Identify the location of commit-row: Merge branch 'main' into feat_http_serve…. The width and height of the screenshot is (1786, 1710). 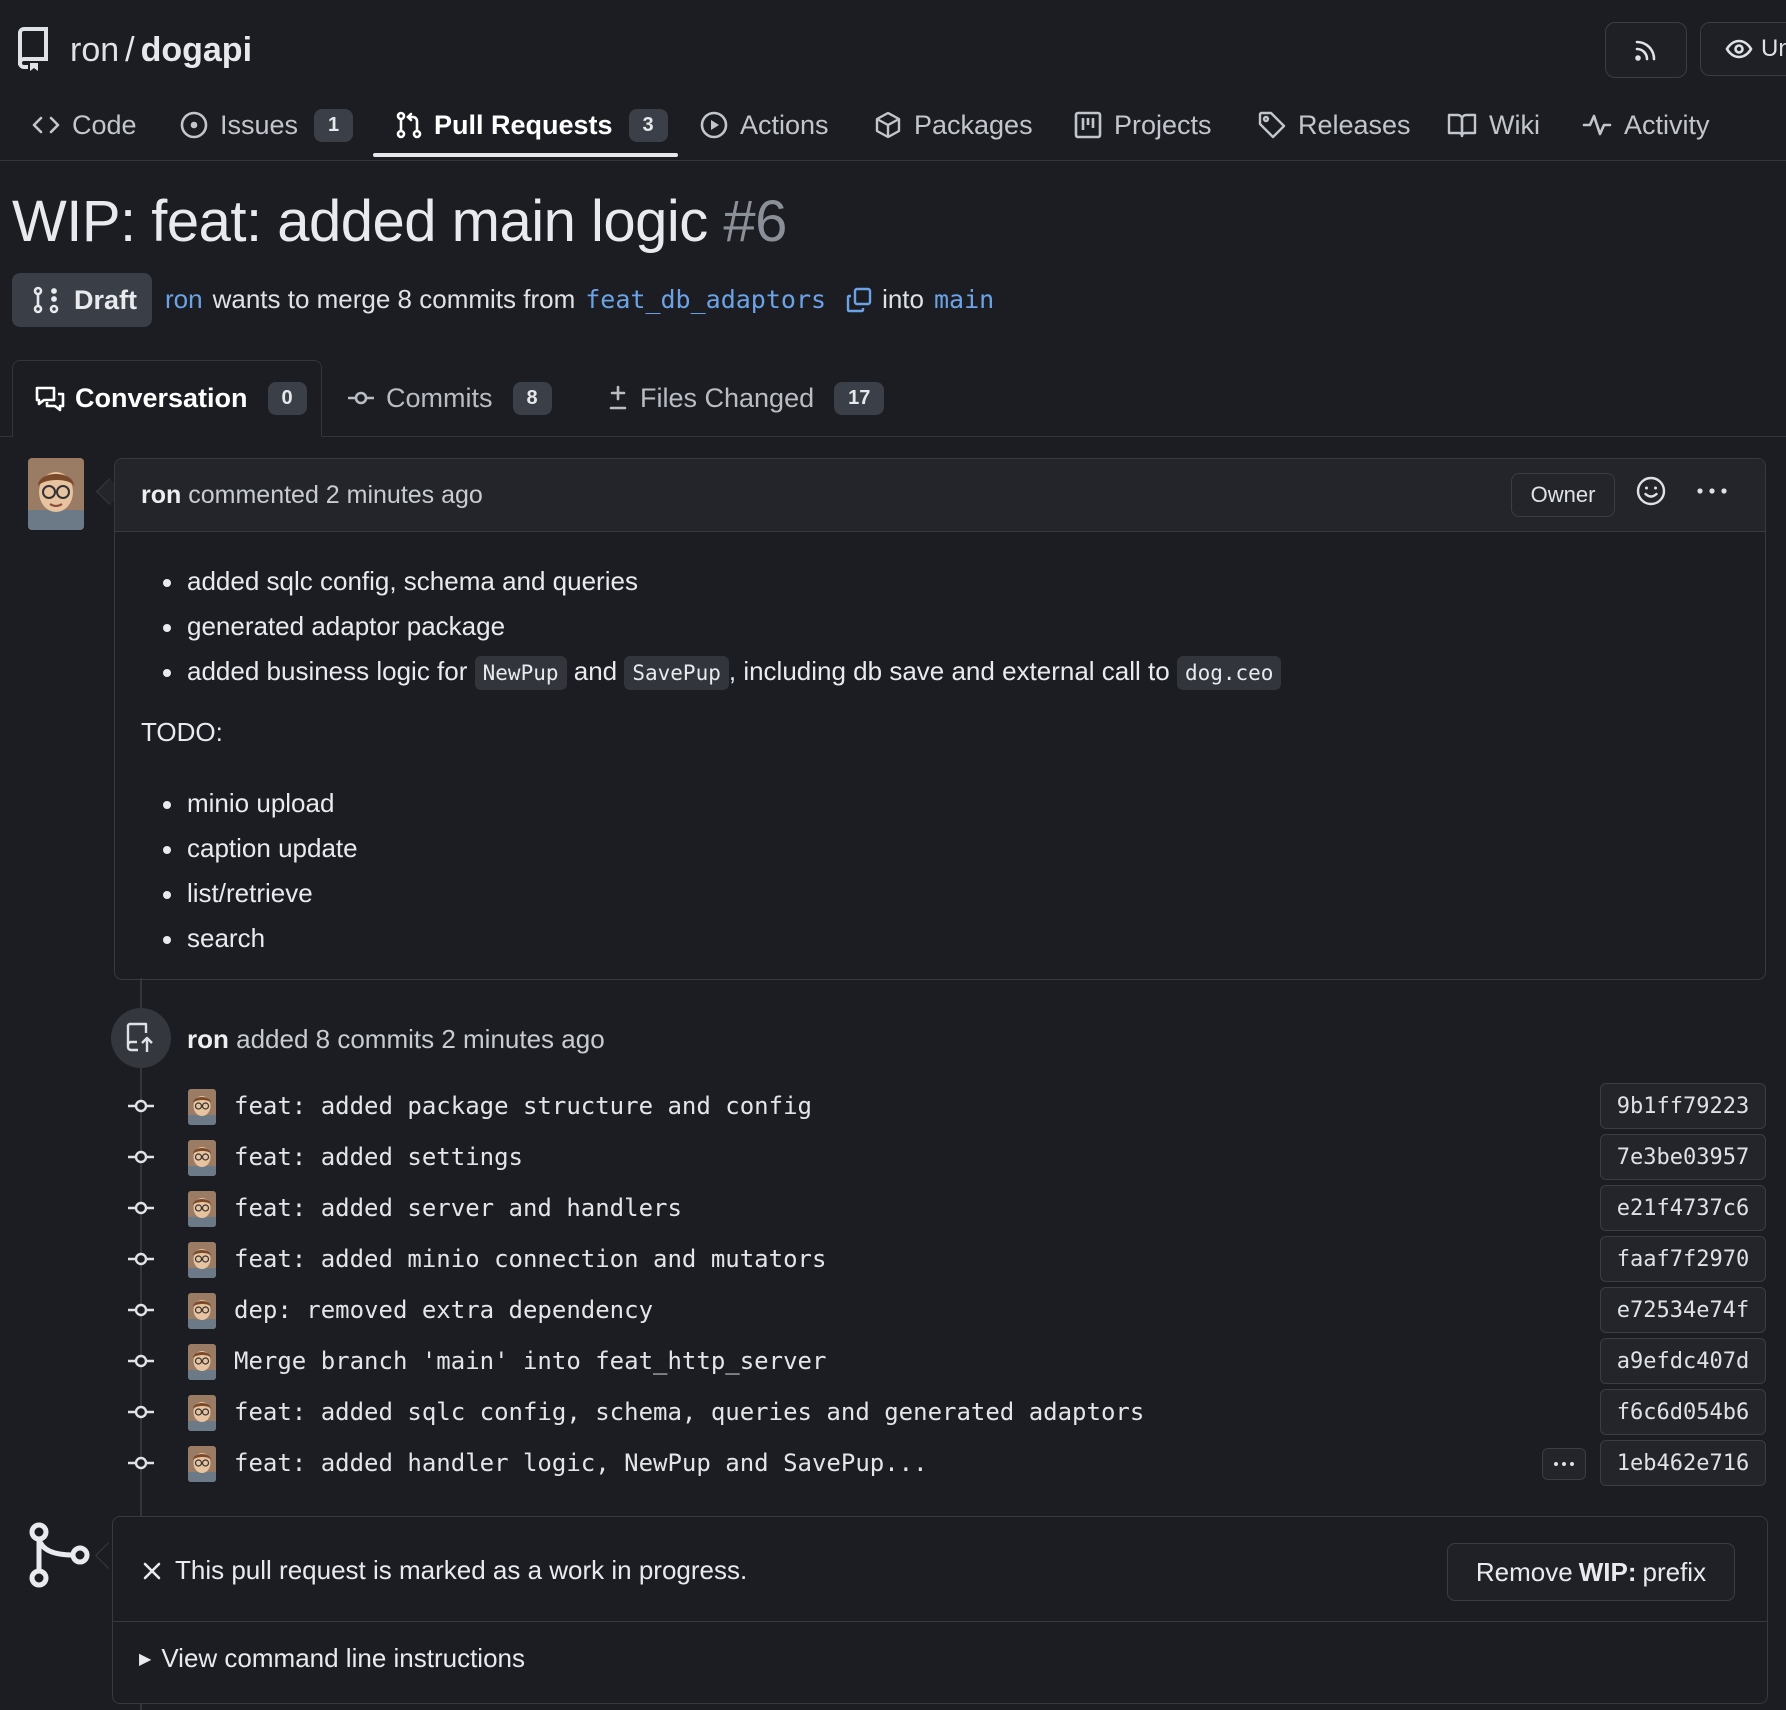
(943, 1361).